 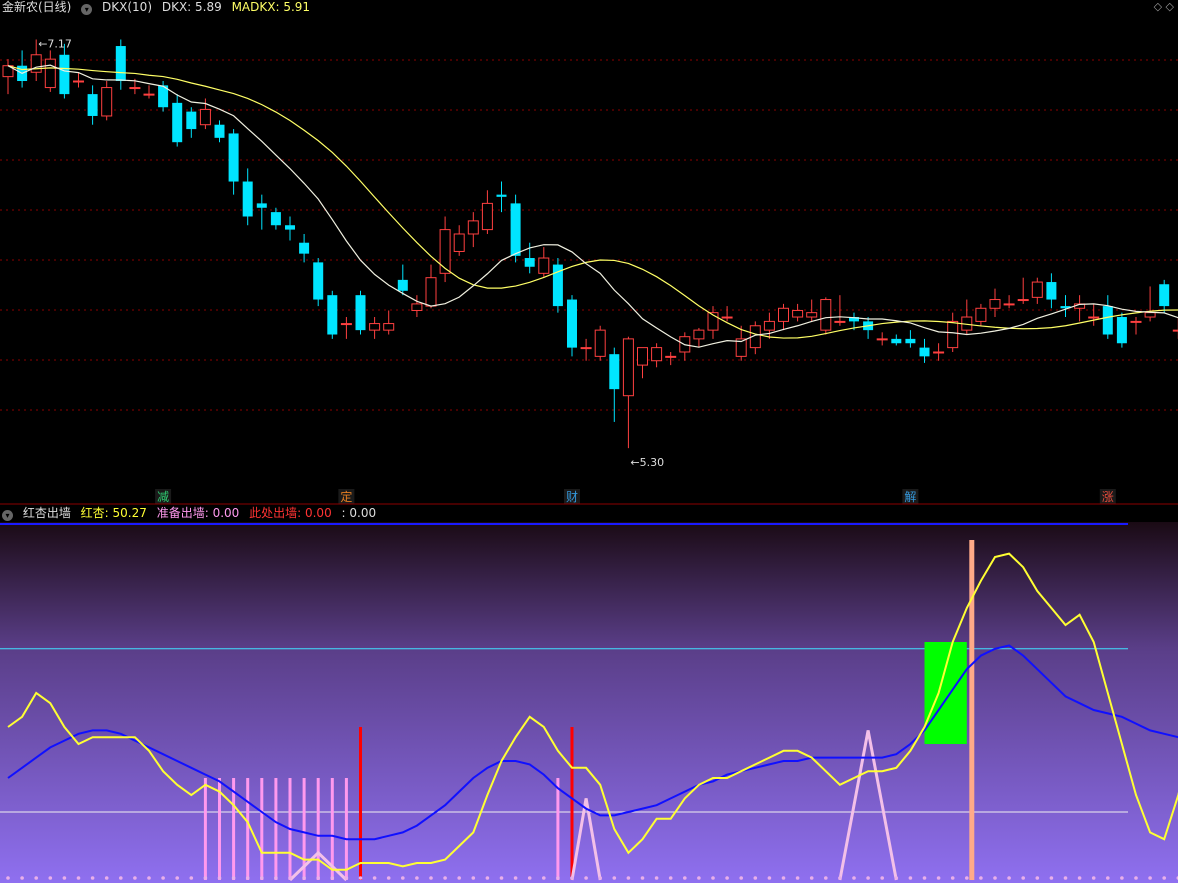 I want to click on madkx-value: MADKX: 5.91, so click(x=271, y=7).